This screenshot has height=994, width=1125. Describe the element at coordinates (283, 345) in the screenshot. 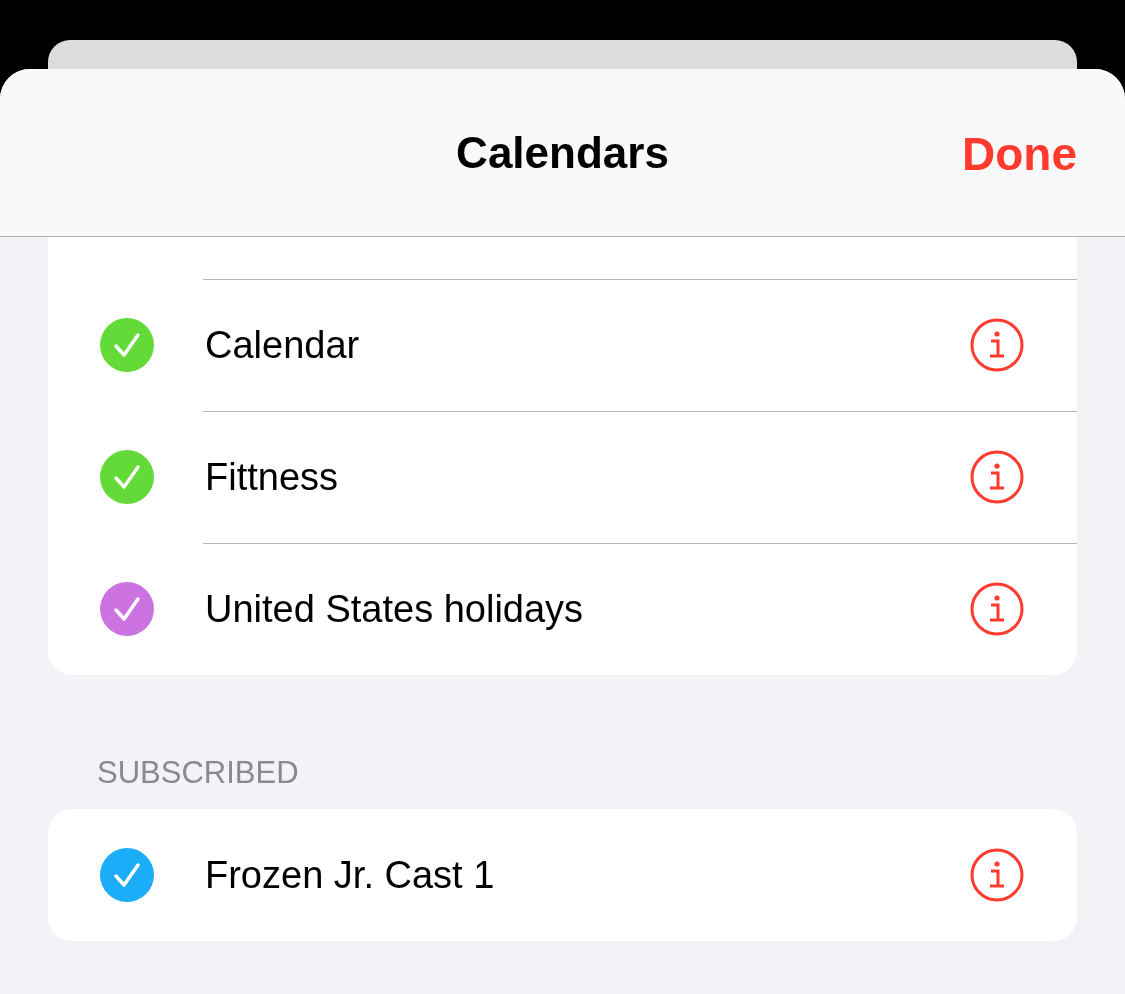

I see `calendar-name: Calendar` at that location.